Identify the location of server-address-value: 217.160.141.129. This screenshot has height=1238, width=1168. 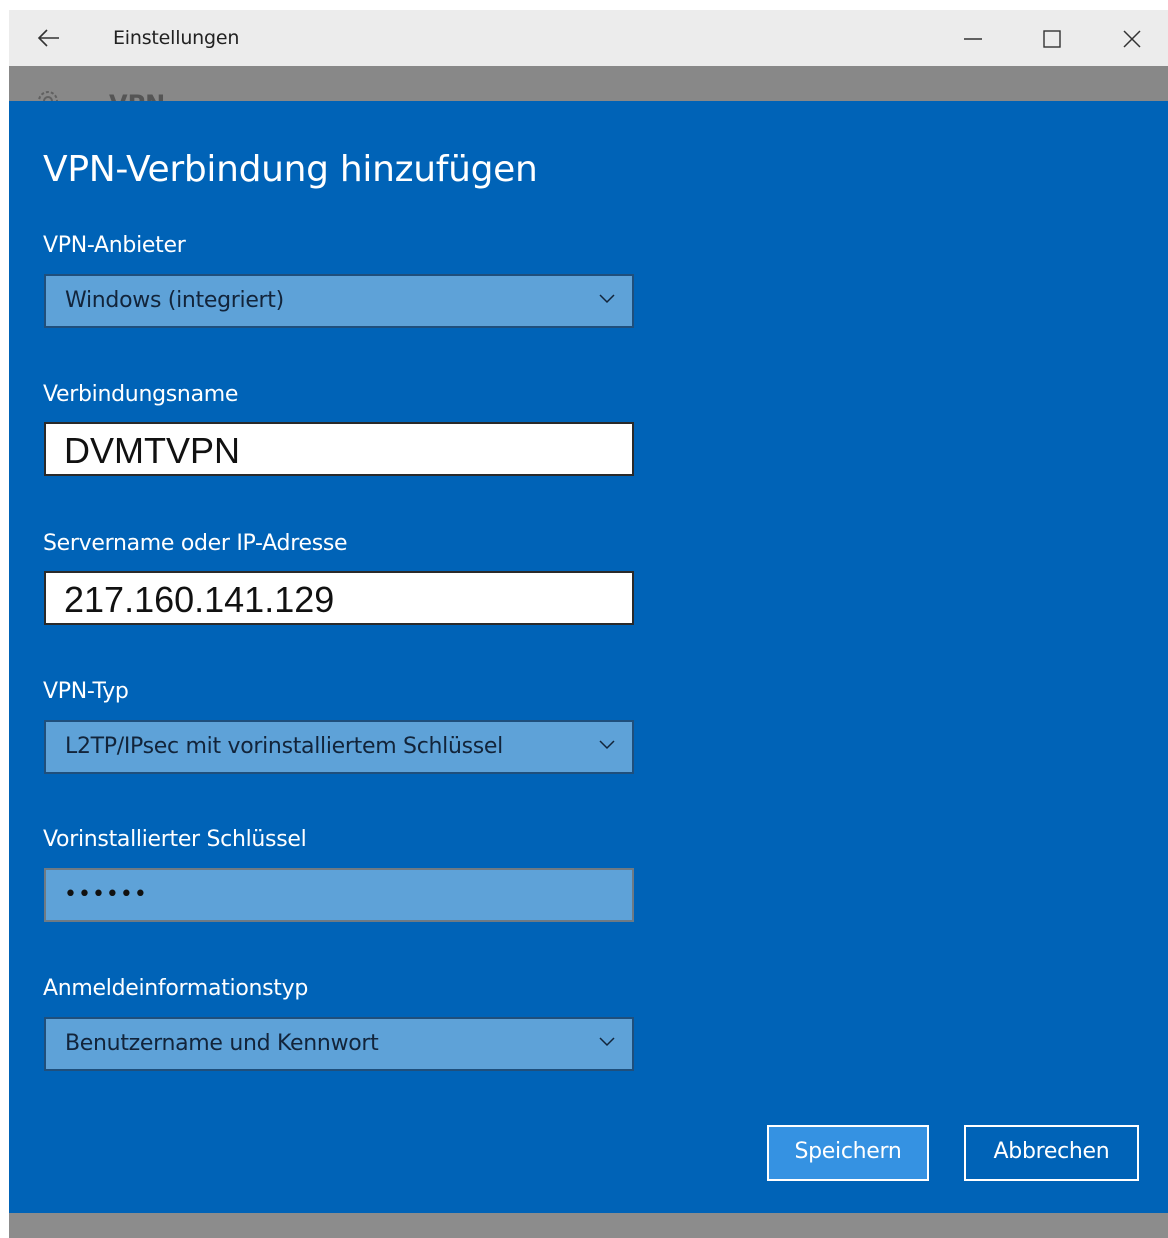
(199, 599).